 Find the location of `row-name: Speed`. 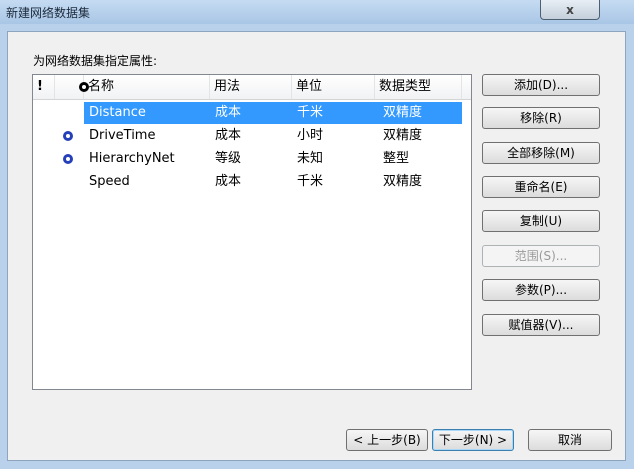

row-name: Speed is located at coordinates (109, 181).